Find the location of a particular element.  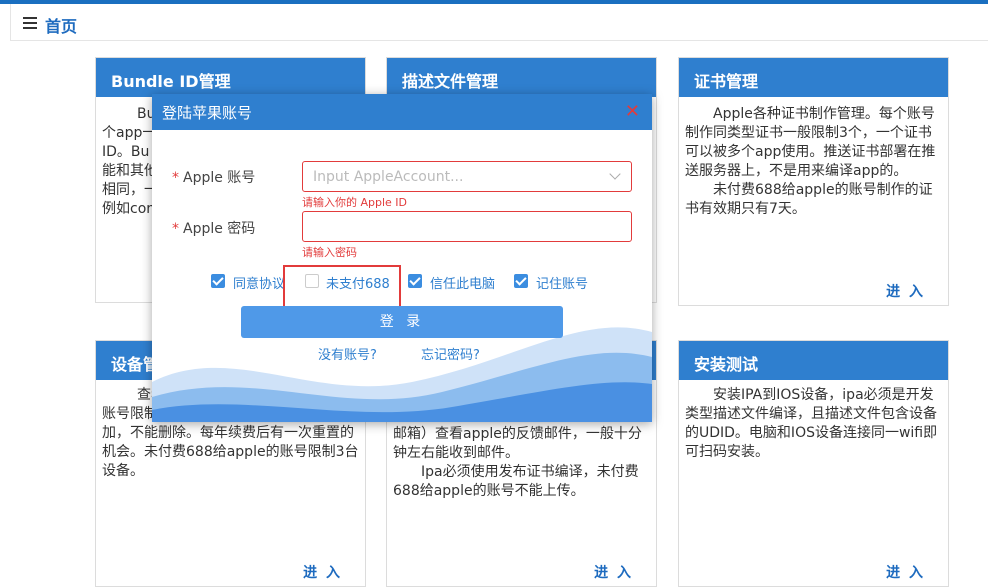

chevron-down-icon is located at coordinates (615, 174).